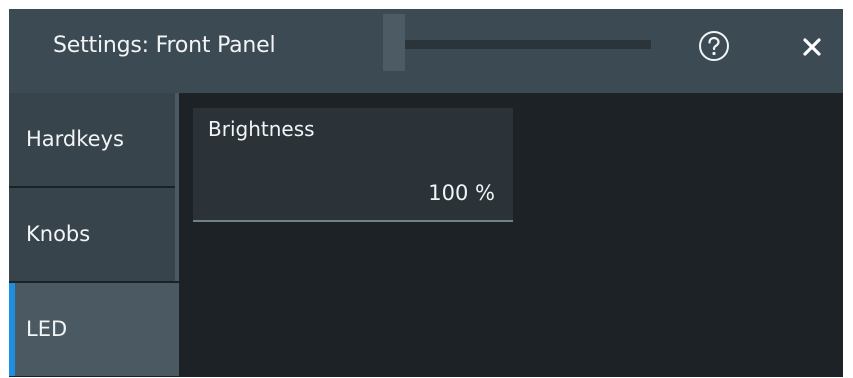 The height and width of the screenshot is (378, 853). I want to click on field-underline, so click(353, 221).